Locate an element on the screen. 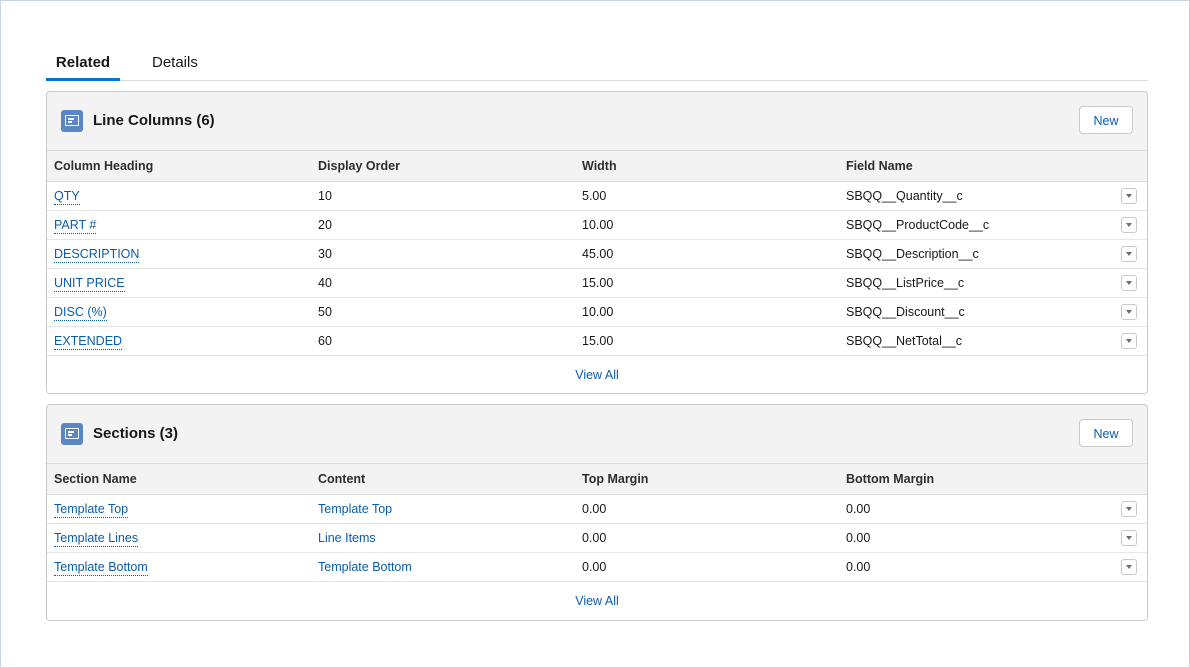 Image resolution: width=1190 pixels, height=668 pixels. sections-view-all-link: View All is located at coordinates (597, 601).